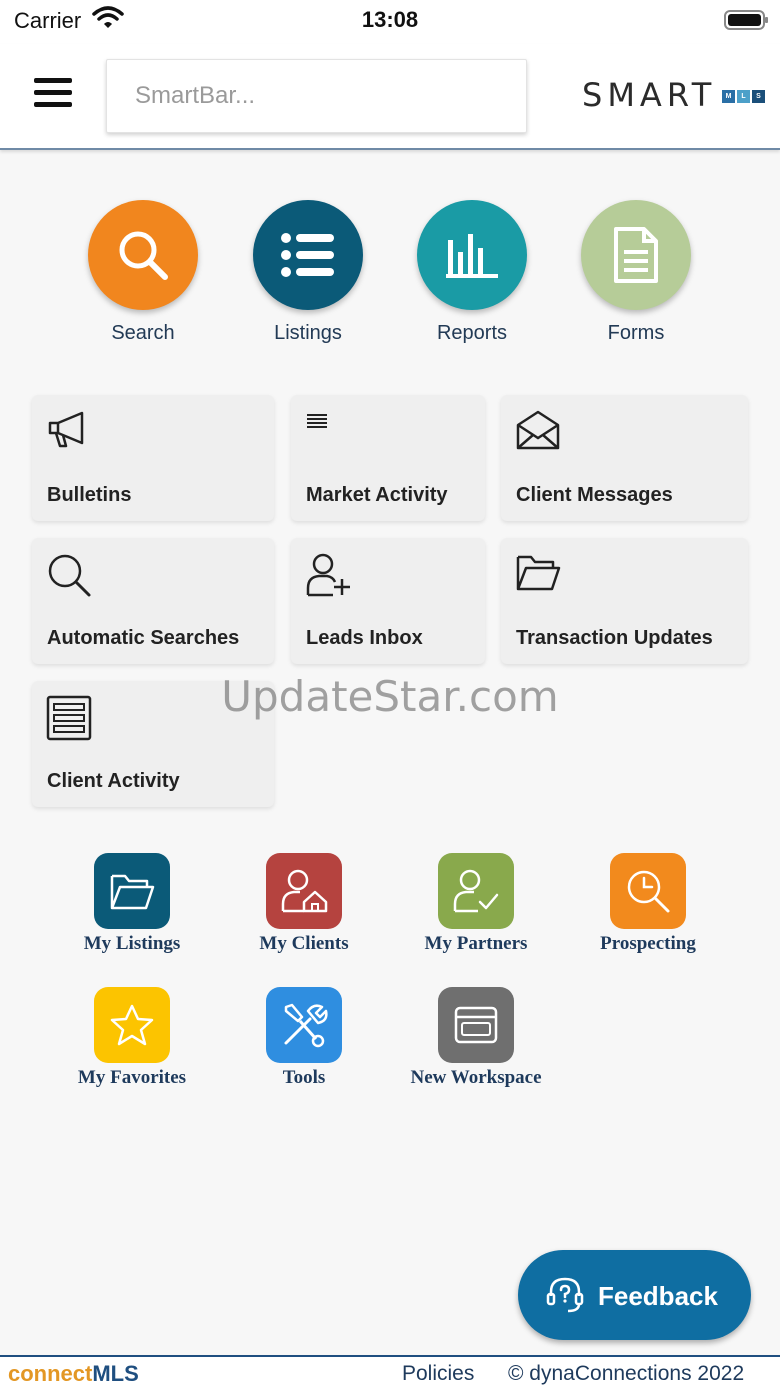  I want to click on hamburger-menu-icon, so click(53, 94).